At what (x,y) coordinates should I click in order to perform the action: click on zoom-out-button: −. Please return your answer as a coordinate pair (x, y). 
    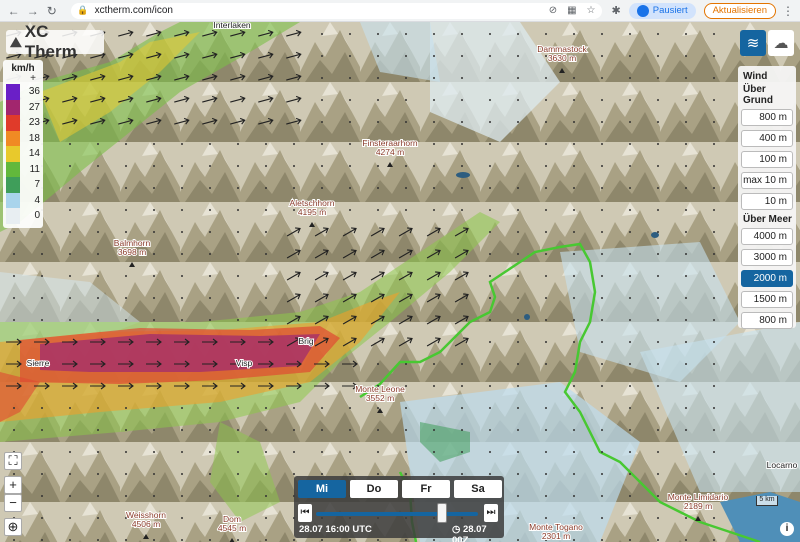
    Looking at the image, I should click on (13, 503).